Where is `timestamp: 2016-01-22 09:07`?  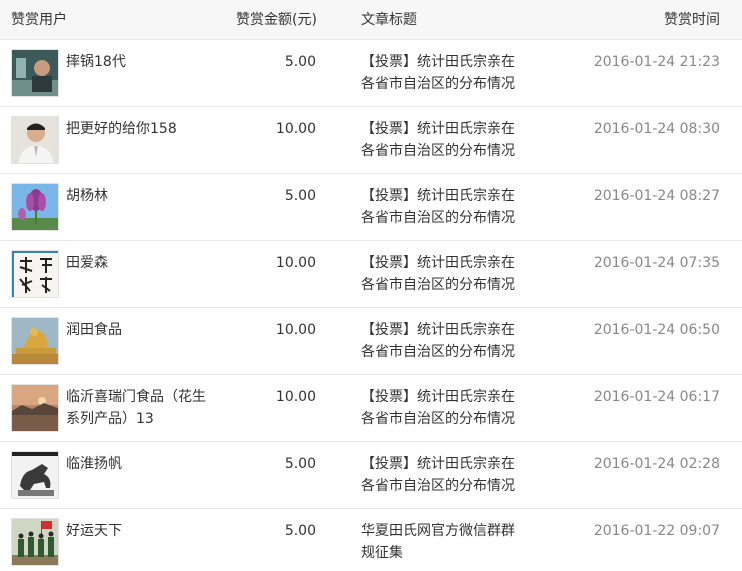 timestamp: 2016-01-22 09:07 is located at coordinates (656, 531).